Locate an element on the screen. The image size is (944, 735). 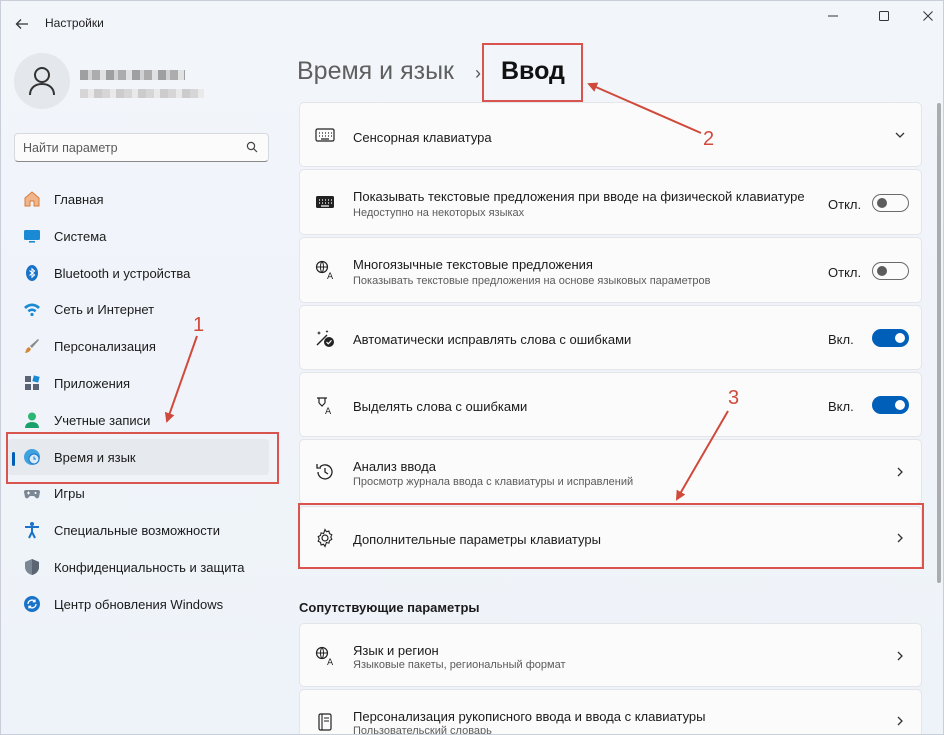
back-button is located at coordinates (22, 24).